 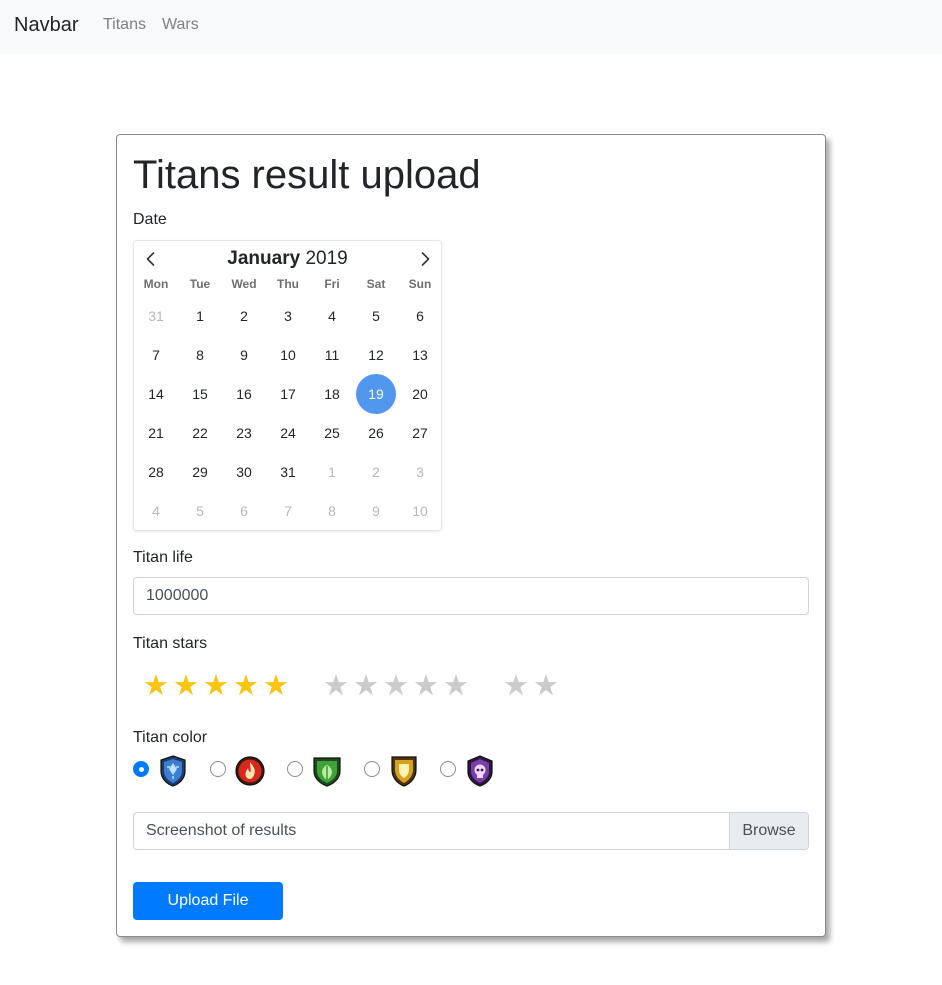 What do you see at coordinates (200, 433) in the screenshot?
I see `calendar-day: 22` at bounding box center [200, 433].